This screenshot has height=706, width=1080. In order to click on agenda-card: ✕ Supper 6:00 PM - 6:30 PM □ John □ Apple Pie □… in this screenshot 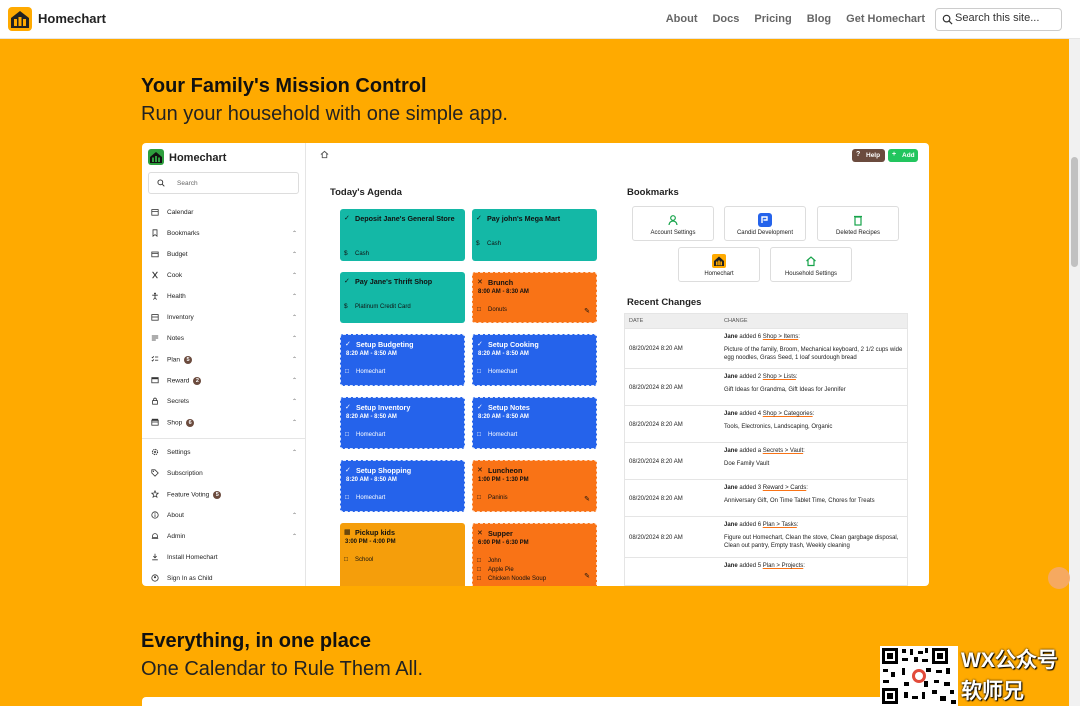, I will do `click(534, 554)`.